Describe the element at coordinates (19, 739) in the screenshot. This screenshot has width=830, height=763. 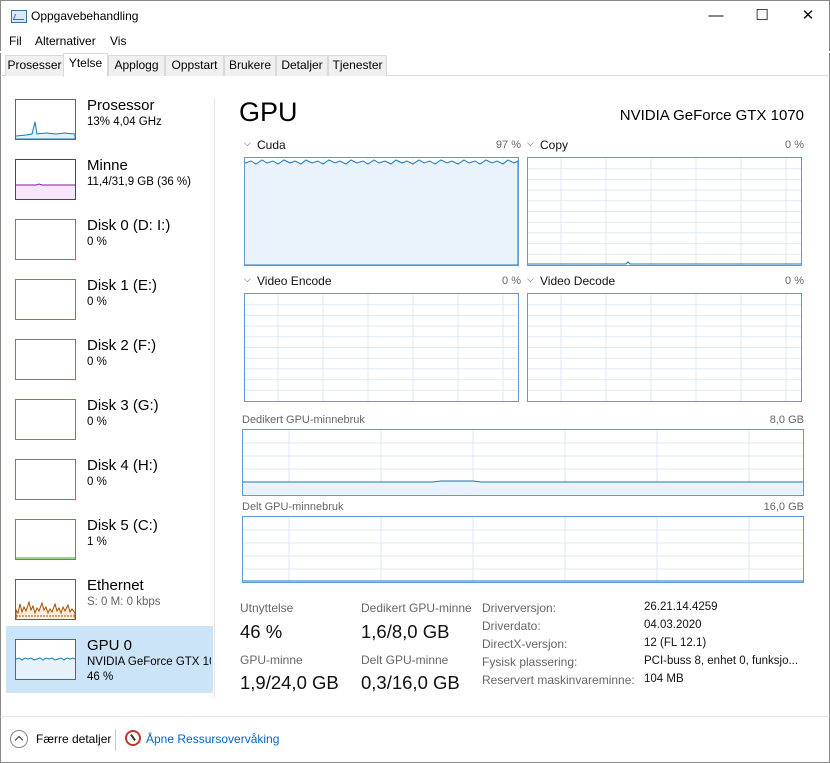
I see `chevron-up-icon` at that location.